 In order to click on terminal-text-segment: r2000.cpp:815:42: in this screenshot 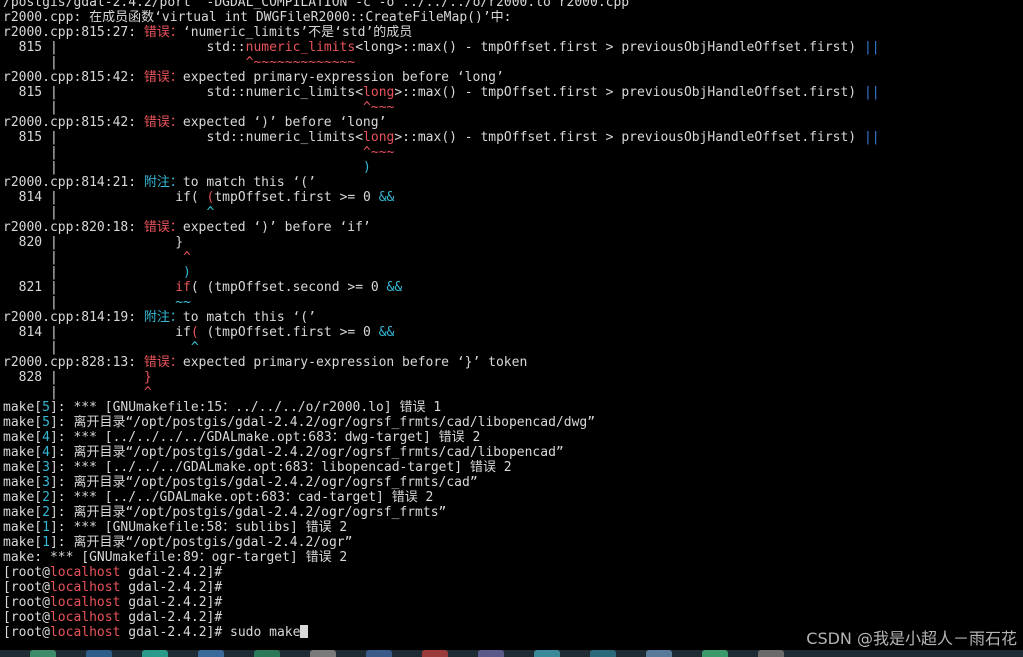, I will do `click(73, 122)`.